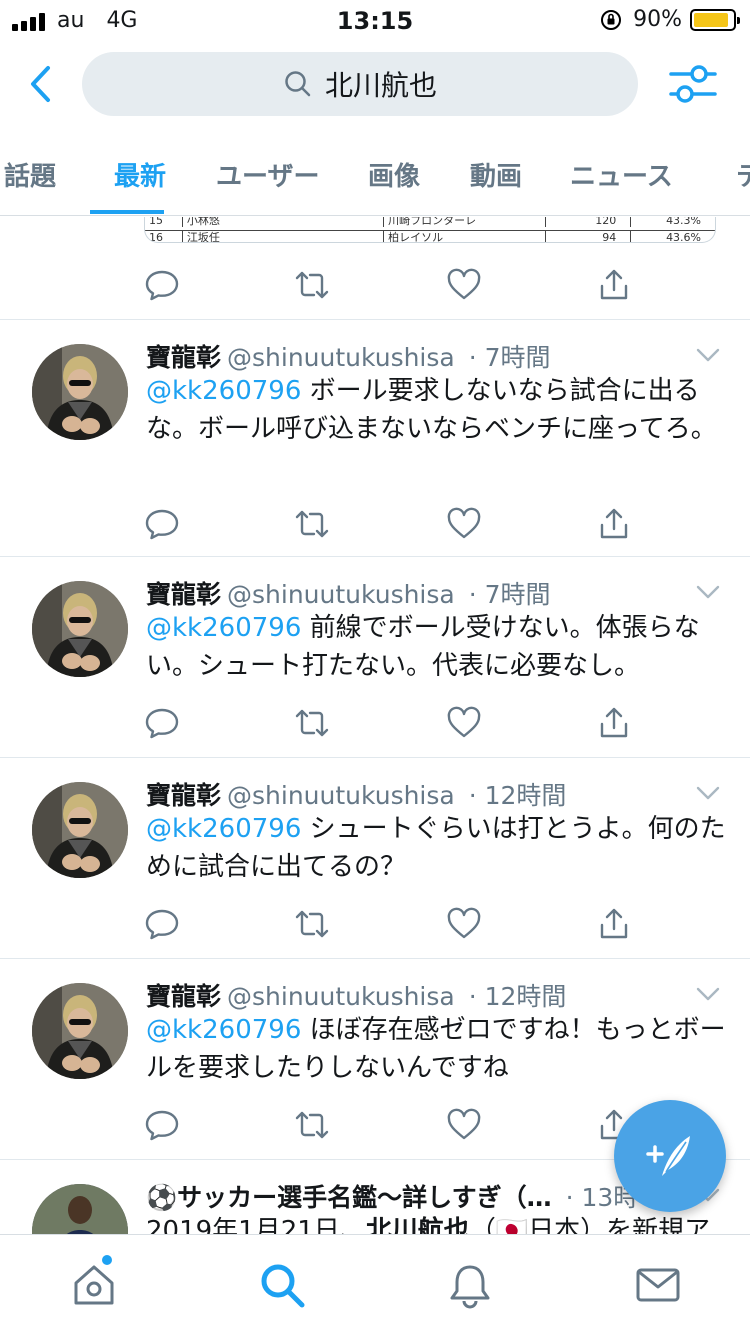 The height and width of the screenshot is (1334, 750). I want to click on tweet-body: 2019年1月21日、, so click(256, 1225).